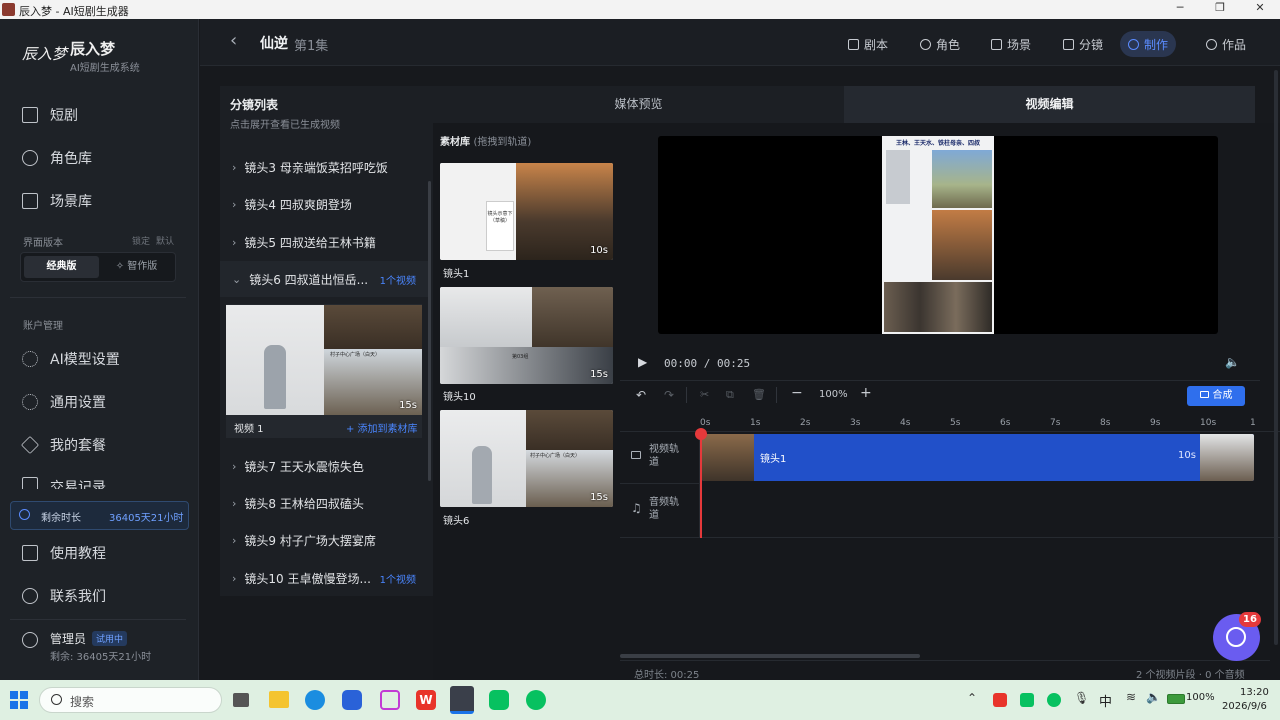 The height and width of the screenshot is (720, 1280). Describe the element at coordinates (1254, 692) in the screenshot. I see `clock-time: 13:20` at that location.